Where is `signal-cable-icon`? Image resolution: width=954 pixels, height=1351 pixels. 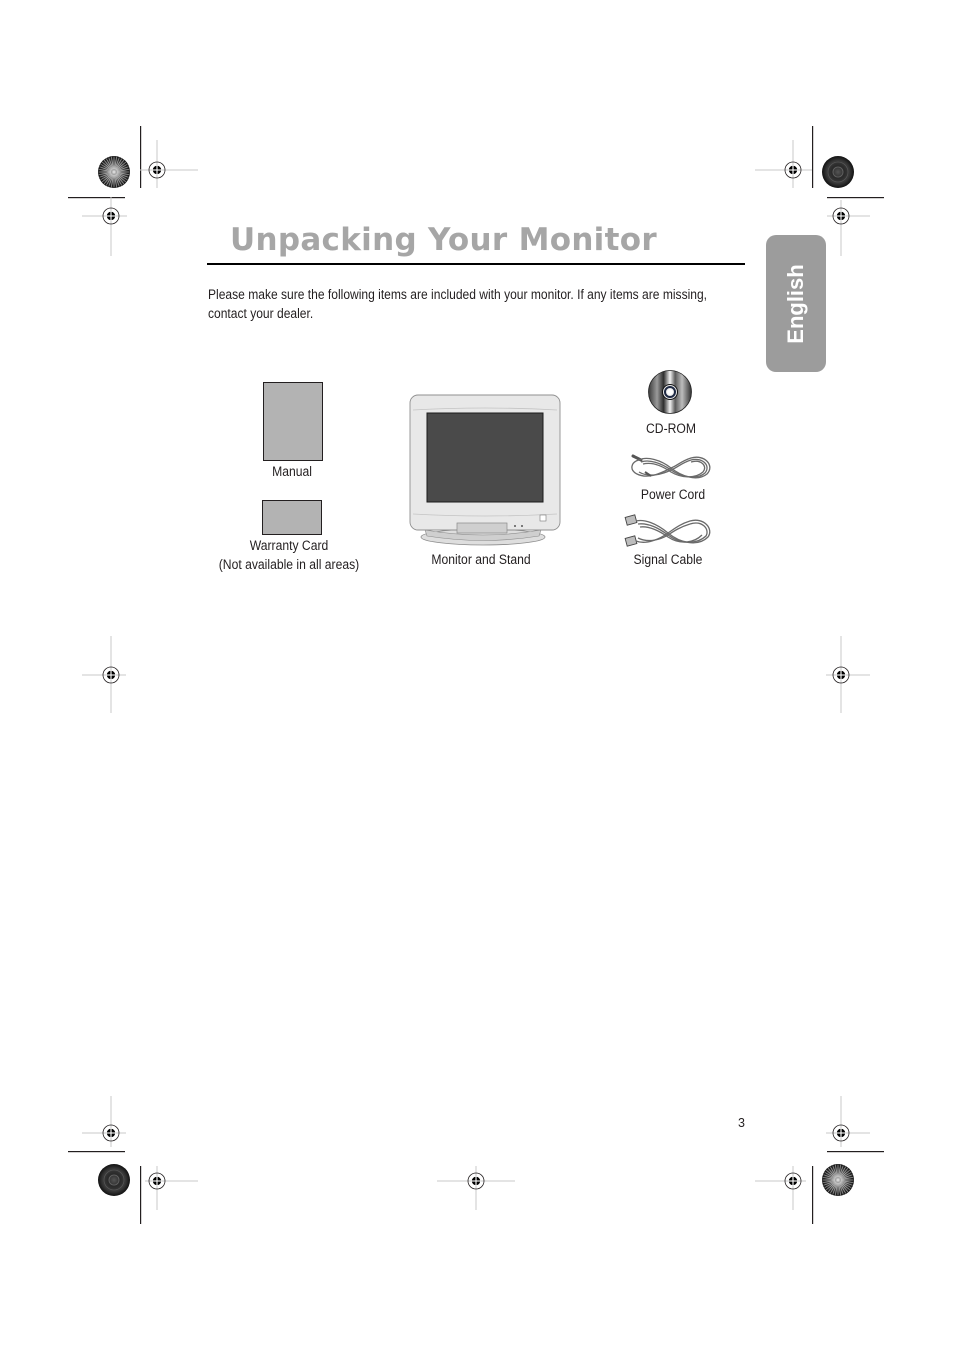
signal-cable-icon is located at coordinates (667, 530).